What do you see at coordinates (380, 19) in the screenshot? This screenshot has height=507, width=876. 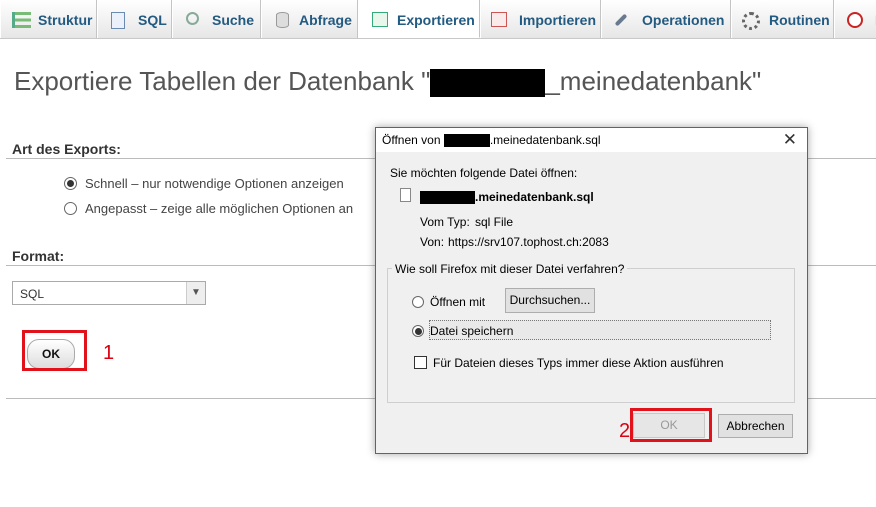 I see `export-icon` at bounding box center [380, 19].